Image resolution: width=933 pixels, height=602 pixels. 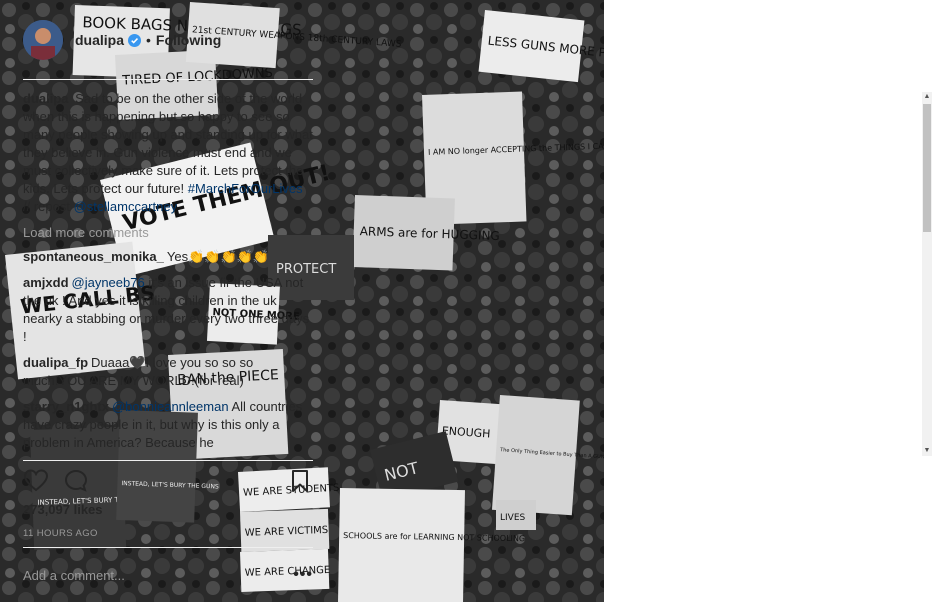 I want to click on comment-username: dualipa_fp, so click(x=55, y=362).